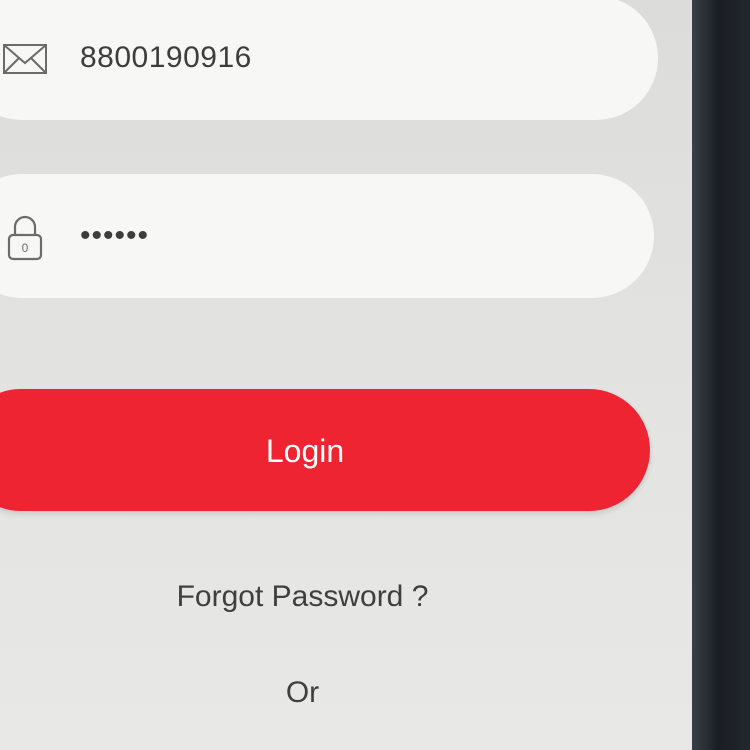  What do you see at coordinates (305, 451) in the screenshot?
I see `login-button-label: Login` at bounding box center [305, 451].